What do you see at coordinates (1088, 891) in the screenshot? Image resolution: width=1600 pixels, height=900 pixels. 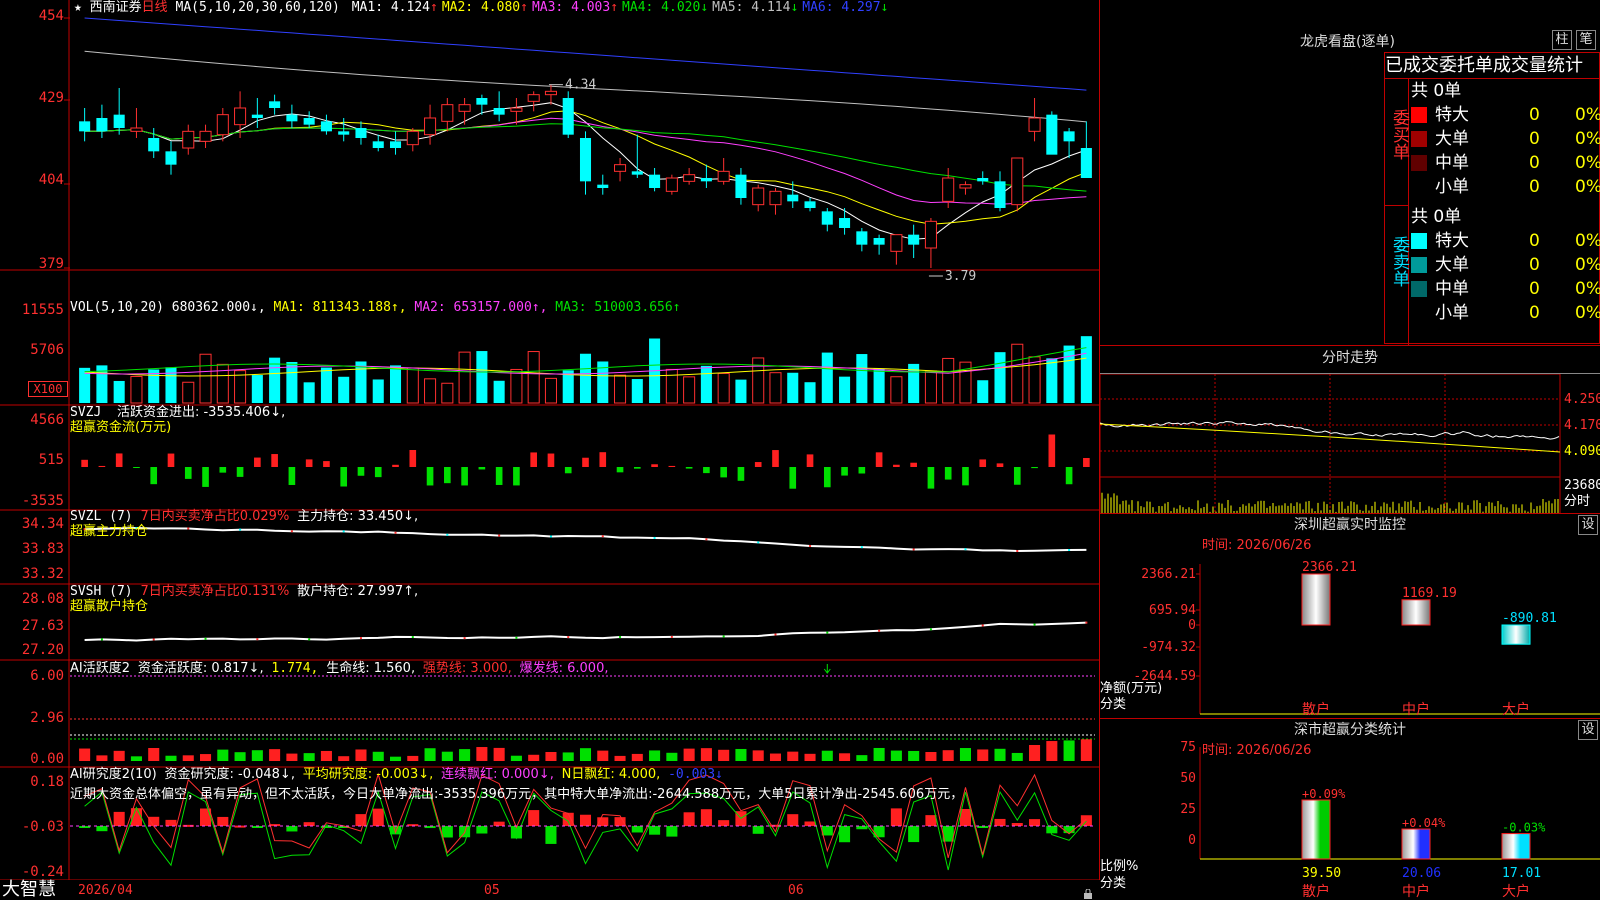 I see `lock-icon` at bounding box center [1088, 891].